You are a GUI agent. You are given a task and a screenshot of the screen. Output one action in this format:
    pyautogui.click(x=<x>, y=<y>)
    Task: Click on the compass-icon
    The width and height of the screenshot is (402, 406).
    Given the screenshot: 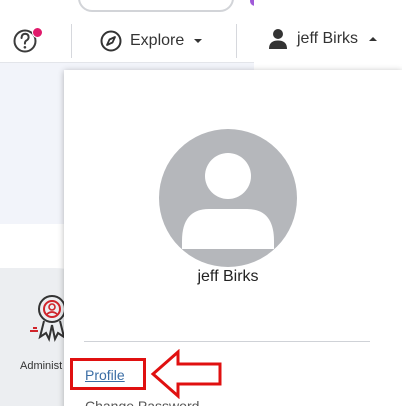 What is the action you would take?
    pyautogui.click(x=111, y=41)
    